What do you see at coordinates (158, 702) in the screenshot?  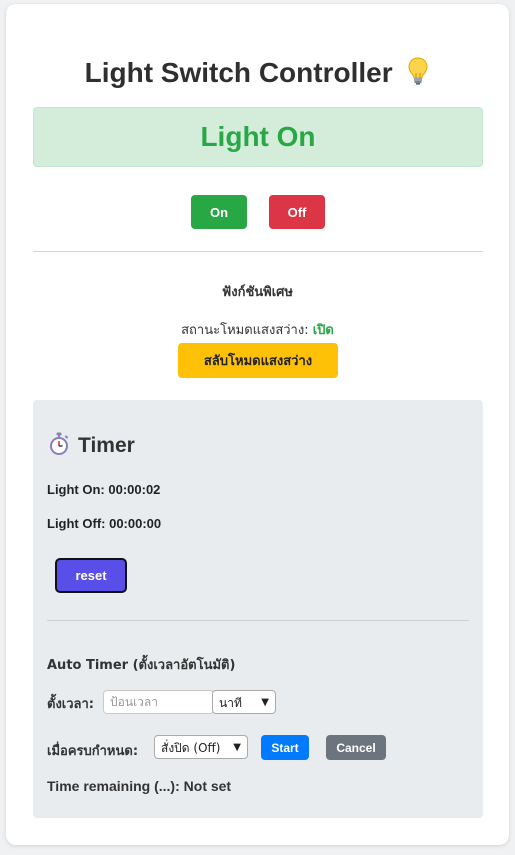 I see `time-input: ป้อนเวลา` at bounding box center [158, 702].